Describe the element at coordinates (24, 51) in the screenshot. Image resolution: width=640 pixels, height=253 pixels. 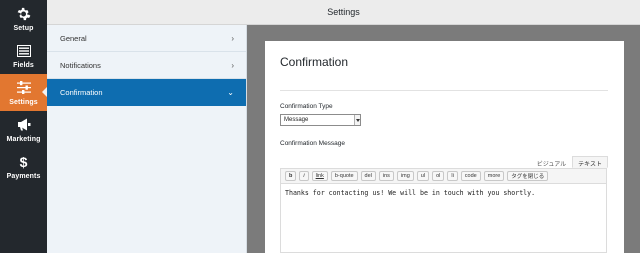
I see `list-icon` at that location.